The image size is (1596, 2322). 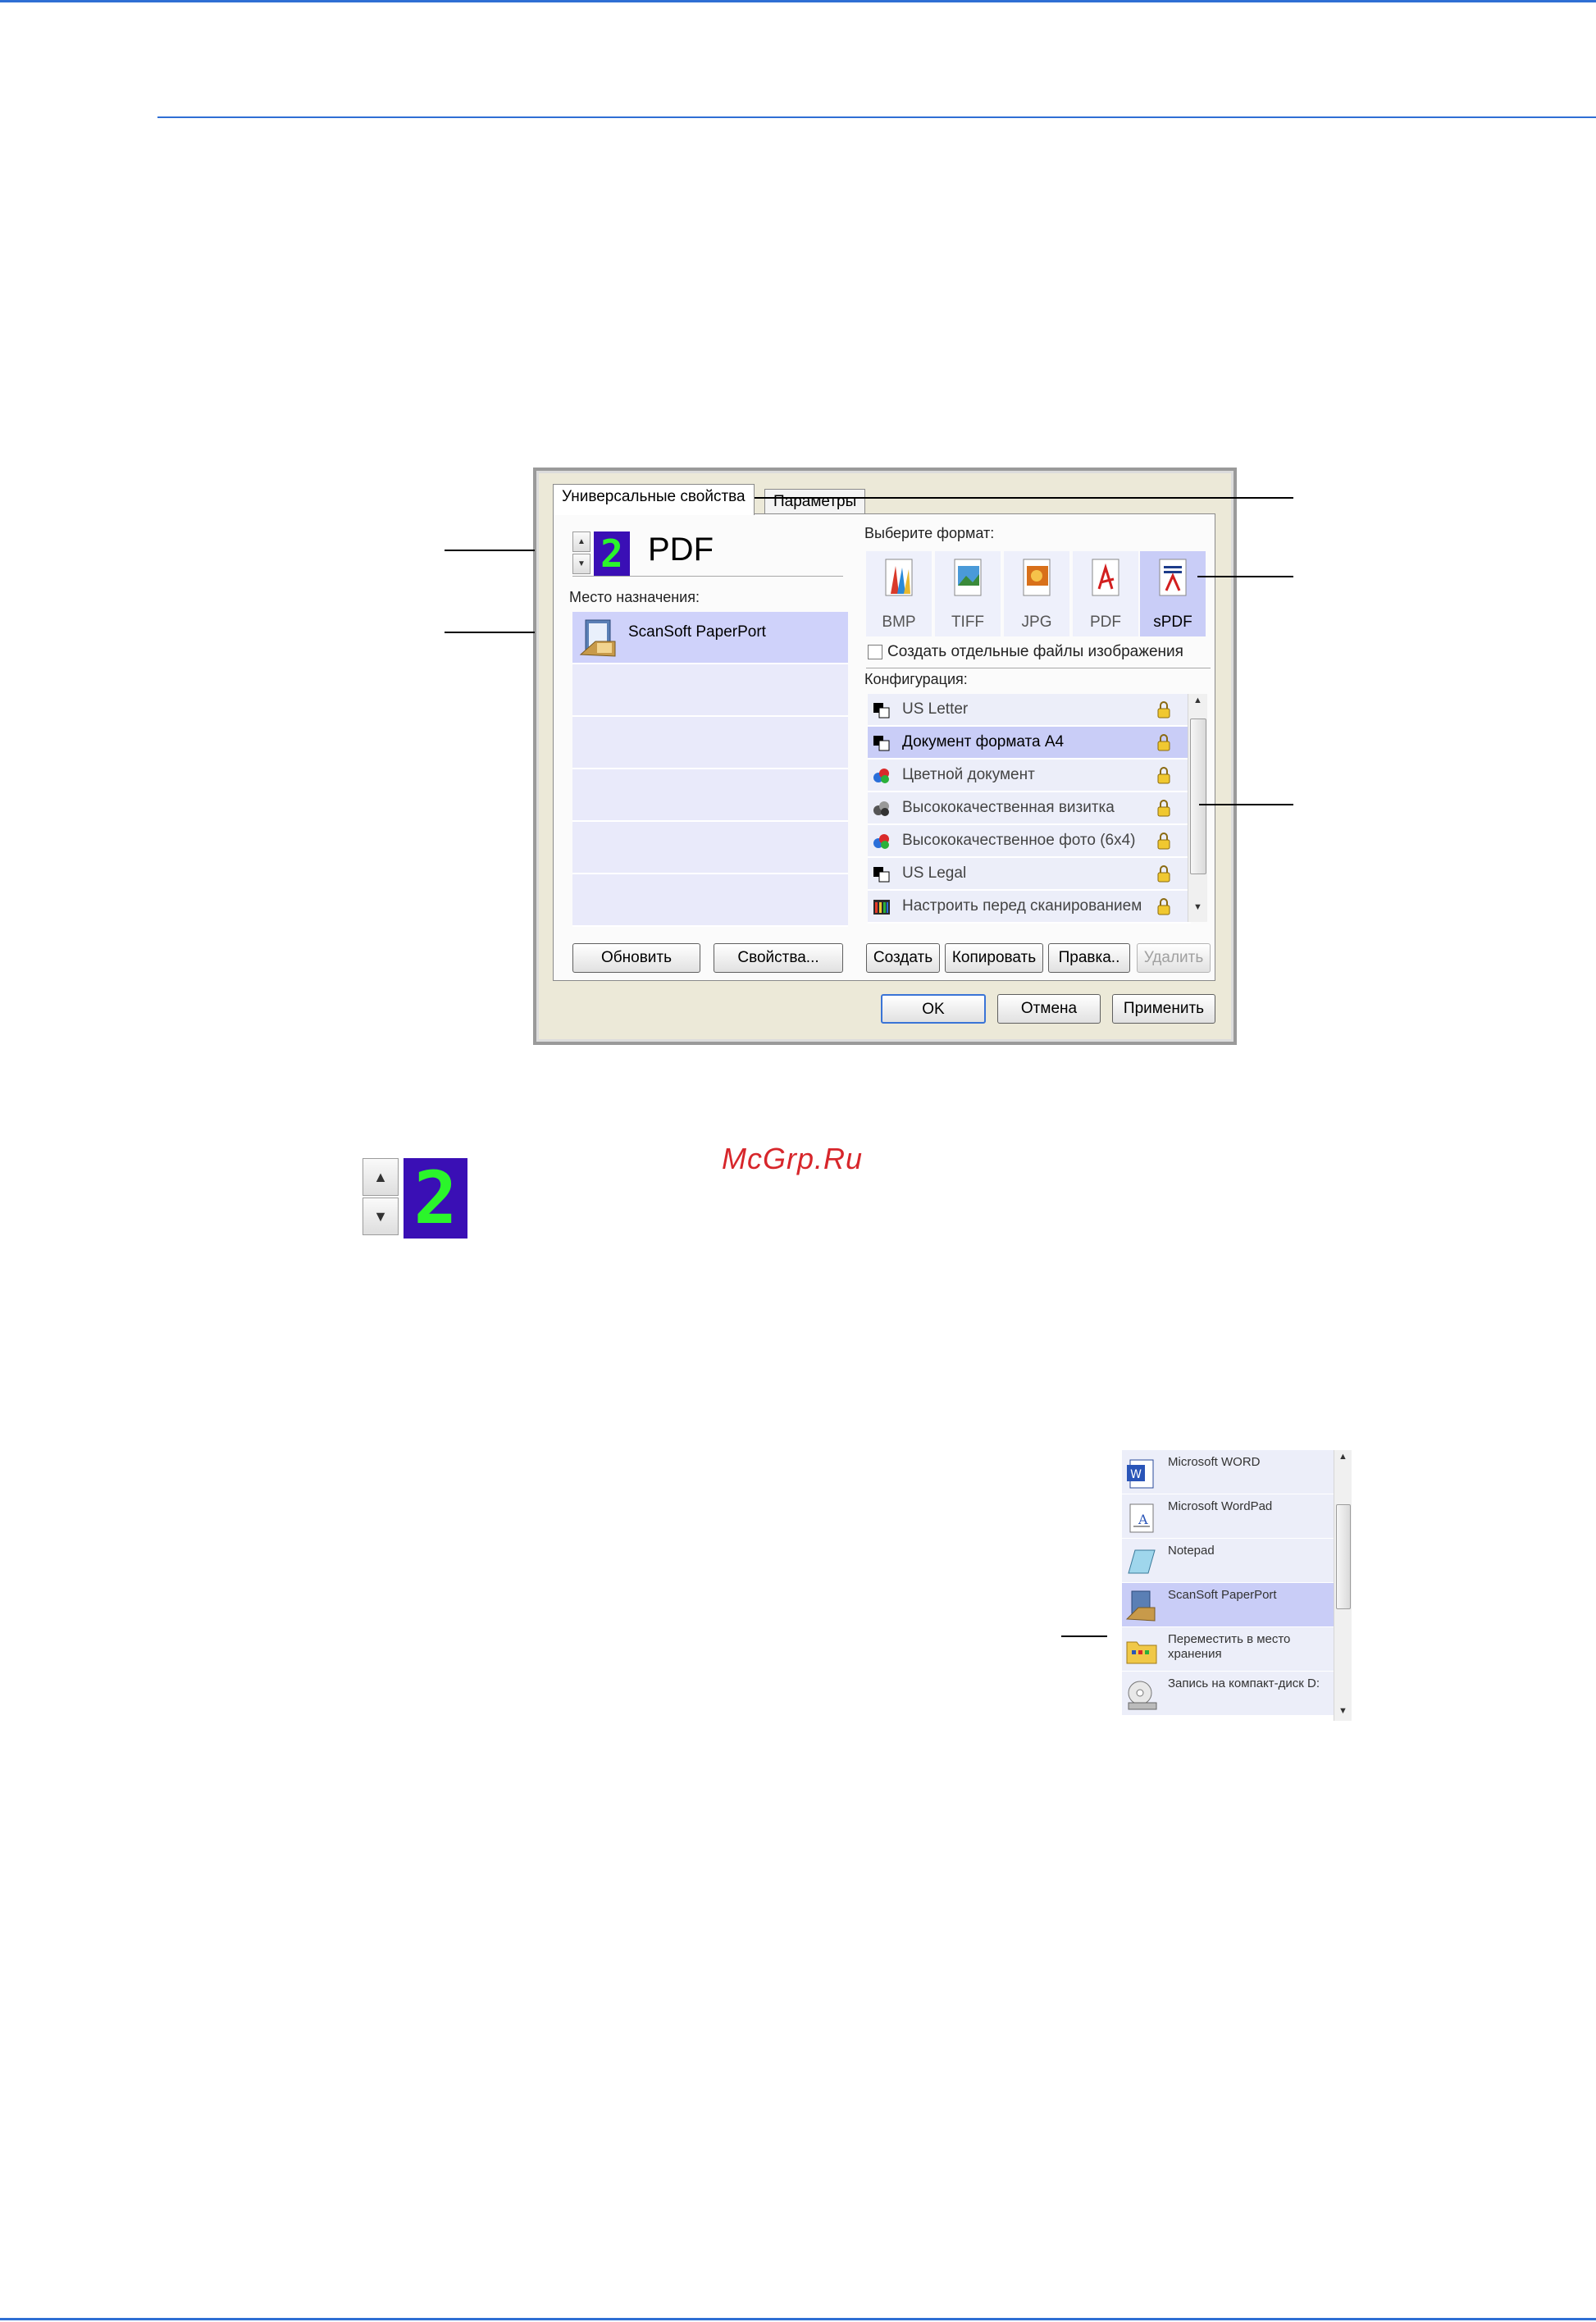 What do you see at coordinates (1029, 710) in the screenshot?
I see `config-item: US Letter` at bounding box center [1029, 710].